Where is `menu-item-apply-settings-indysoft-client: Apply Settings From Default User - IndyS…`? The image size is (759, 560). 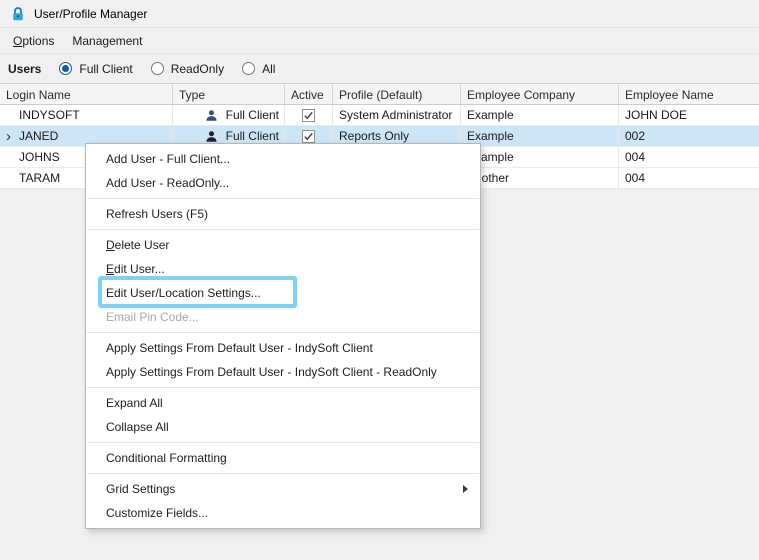
menu-item-apply-settings-indysoft-client: Apply Settings From Default User - IndyS… is located at coordinates (283, 348).